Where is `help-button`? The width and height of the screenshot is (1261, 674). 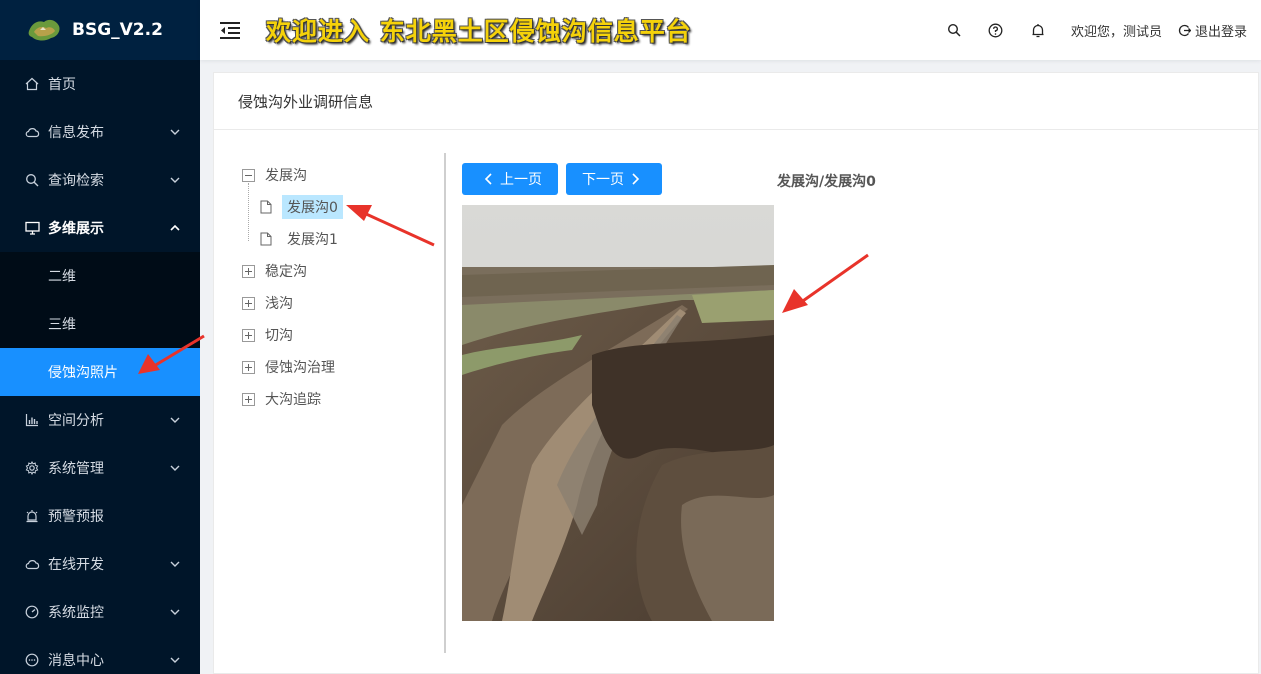
help-button is located at coordinates (996, 30).